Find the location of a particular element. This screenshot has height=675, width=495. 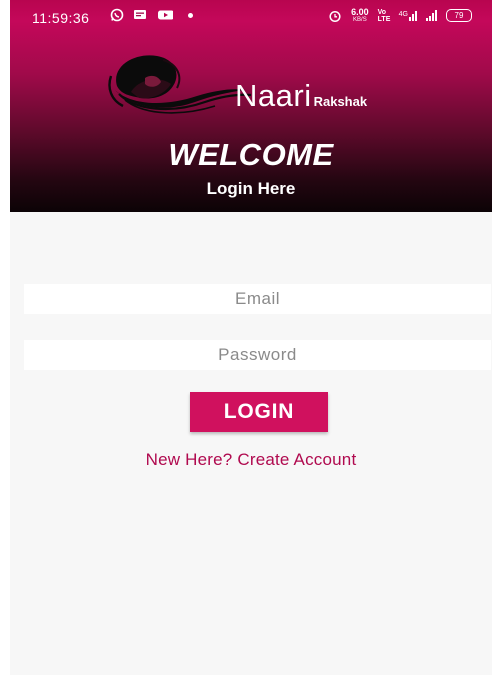

app-logo: Naari Rakshak is located at coordinates (260, 83).